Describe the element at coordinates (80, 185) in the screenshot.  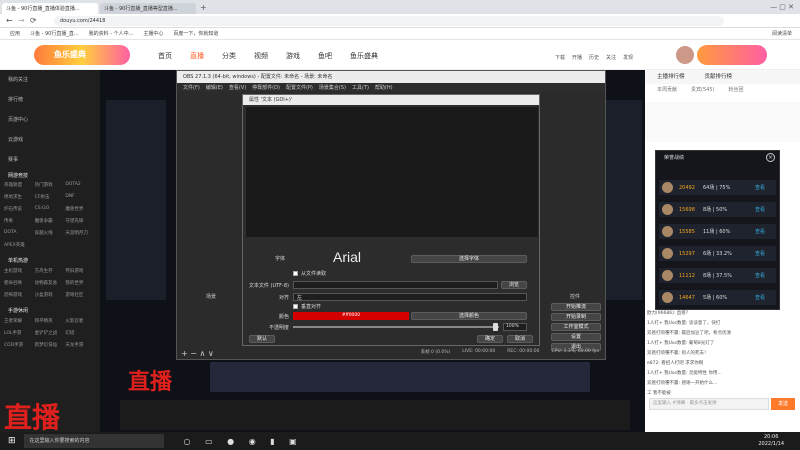
I see `game-link: DOTA2` at that location.